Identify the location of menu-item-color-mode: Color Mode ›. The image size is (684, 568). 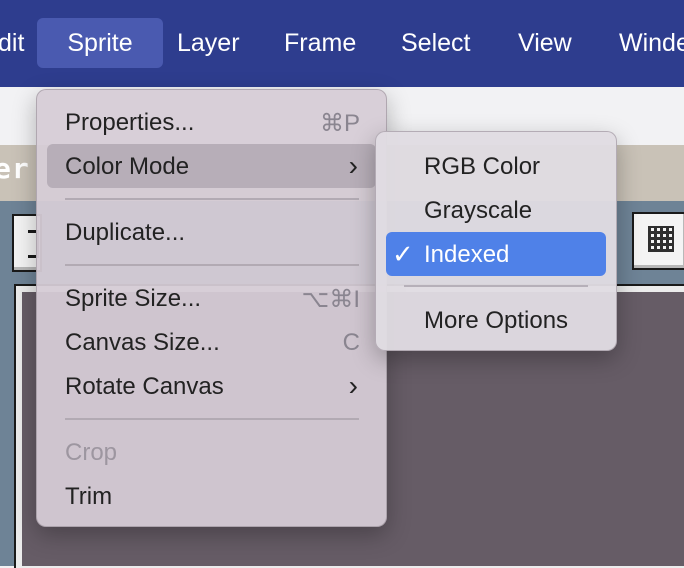
(211, 166).